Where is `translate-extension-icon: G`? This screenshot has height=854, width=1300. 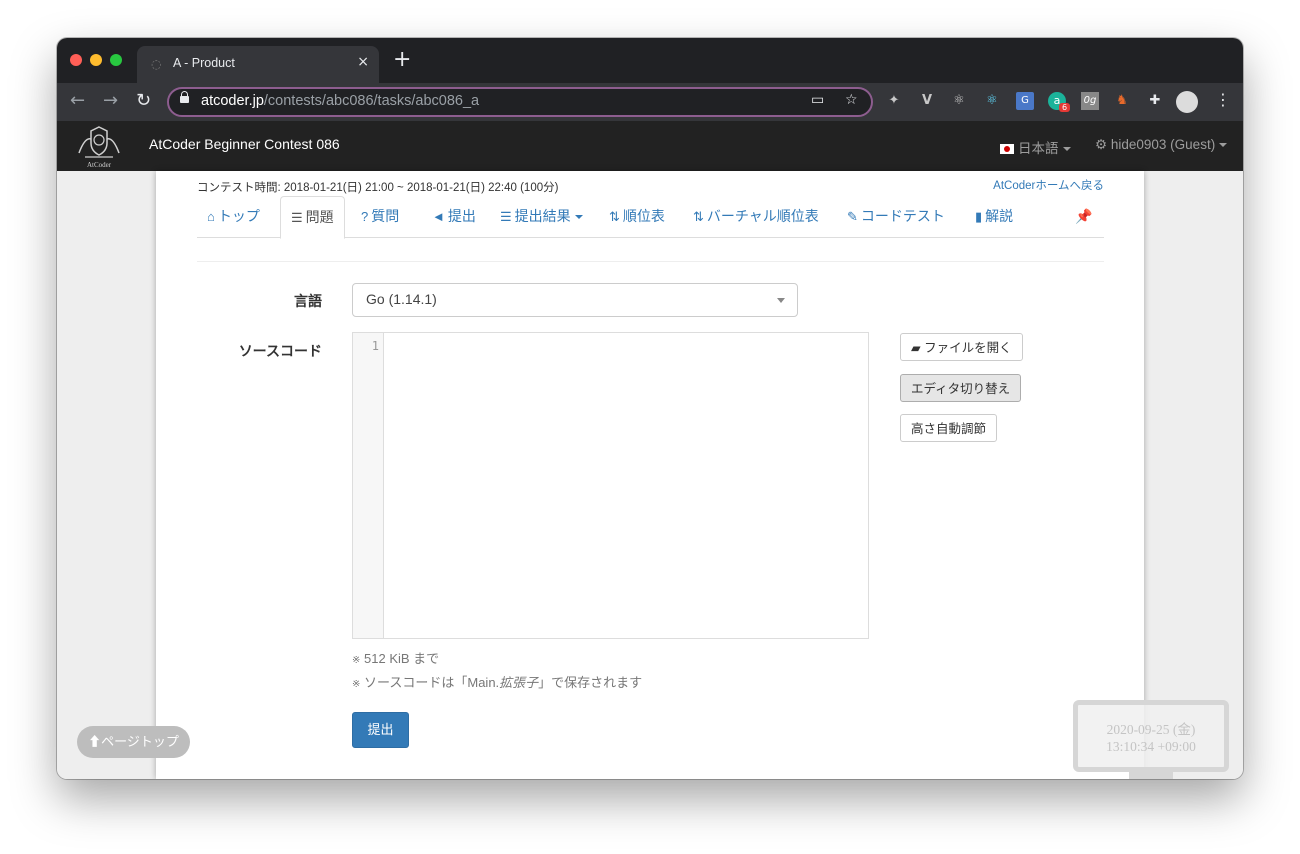 translate-extension-icon: G is located at coordinates (1025, 101).